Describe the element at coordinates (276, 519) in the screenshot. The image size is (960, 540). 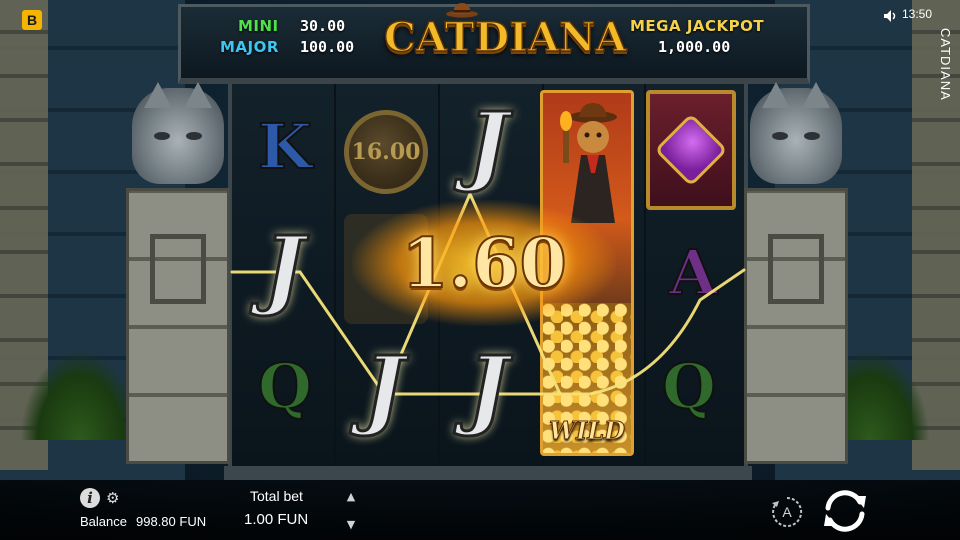
I see `total-bet-value: 1.00 FUN` at that location.